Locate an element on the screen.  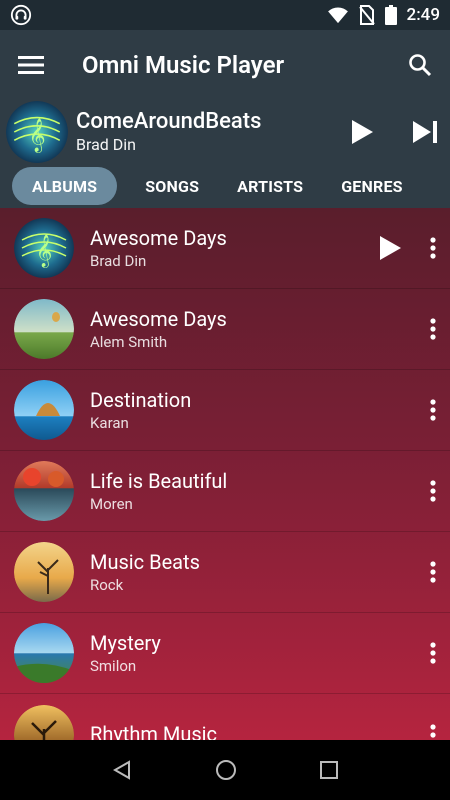
no-sim-icon is located at coordinates (366, 15).